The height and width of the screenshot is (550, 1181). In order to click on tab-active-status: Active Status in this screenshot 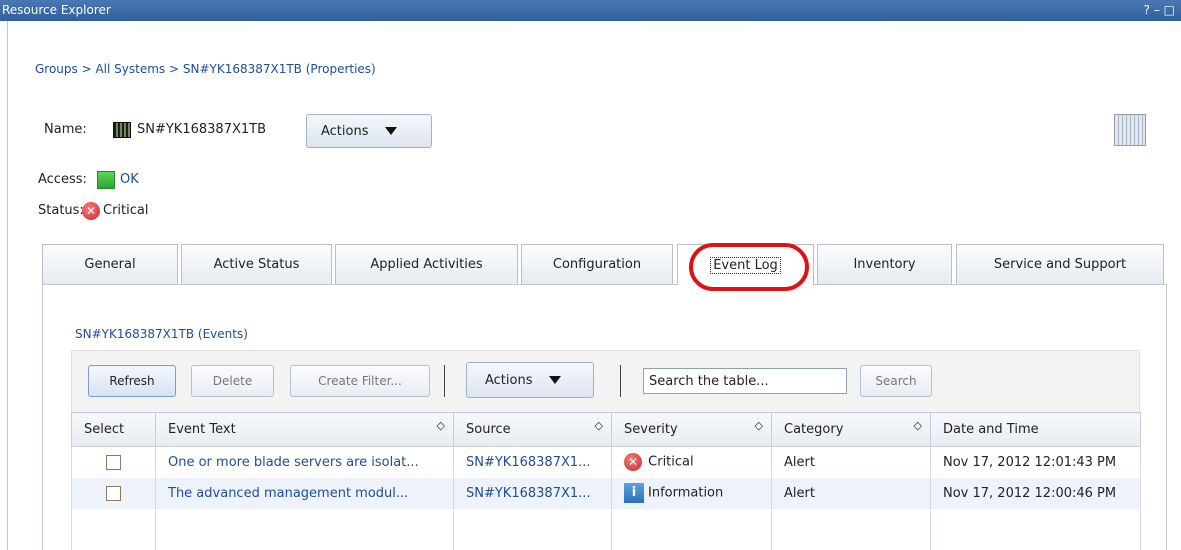, I will do `click(256, 264)`.